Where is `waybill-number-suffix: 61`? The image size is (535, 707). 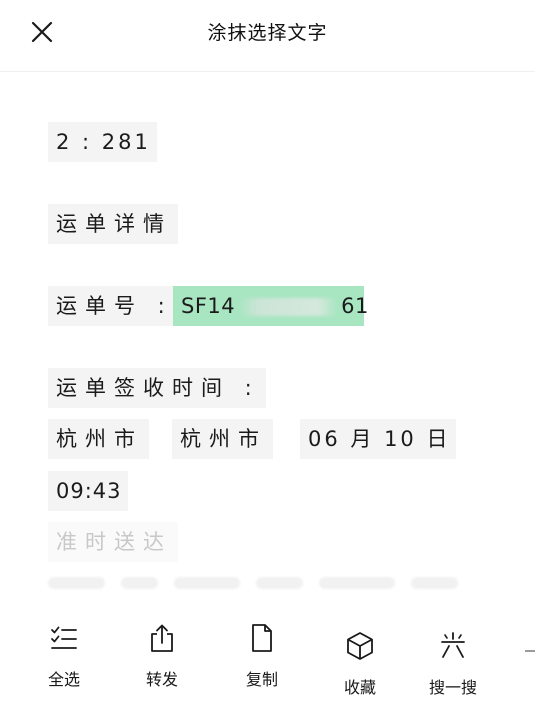 waybill-number-suffix: 61 is located at coordinates (355, 306).